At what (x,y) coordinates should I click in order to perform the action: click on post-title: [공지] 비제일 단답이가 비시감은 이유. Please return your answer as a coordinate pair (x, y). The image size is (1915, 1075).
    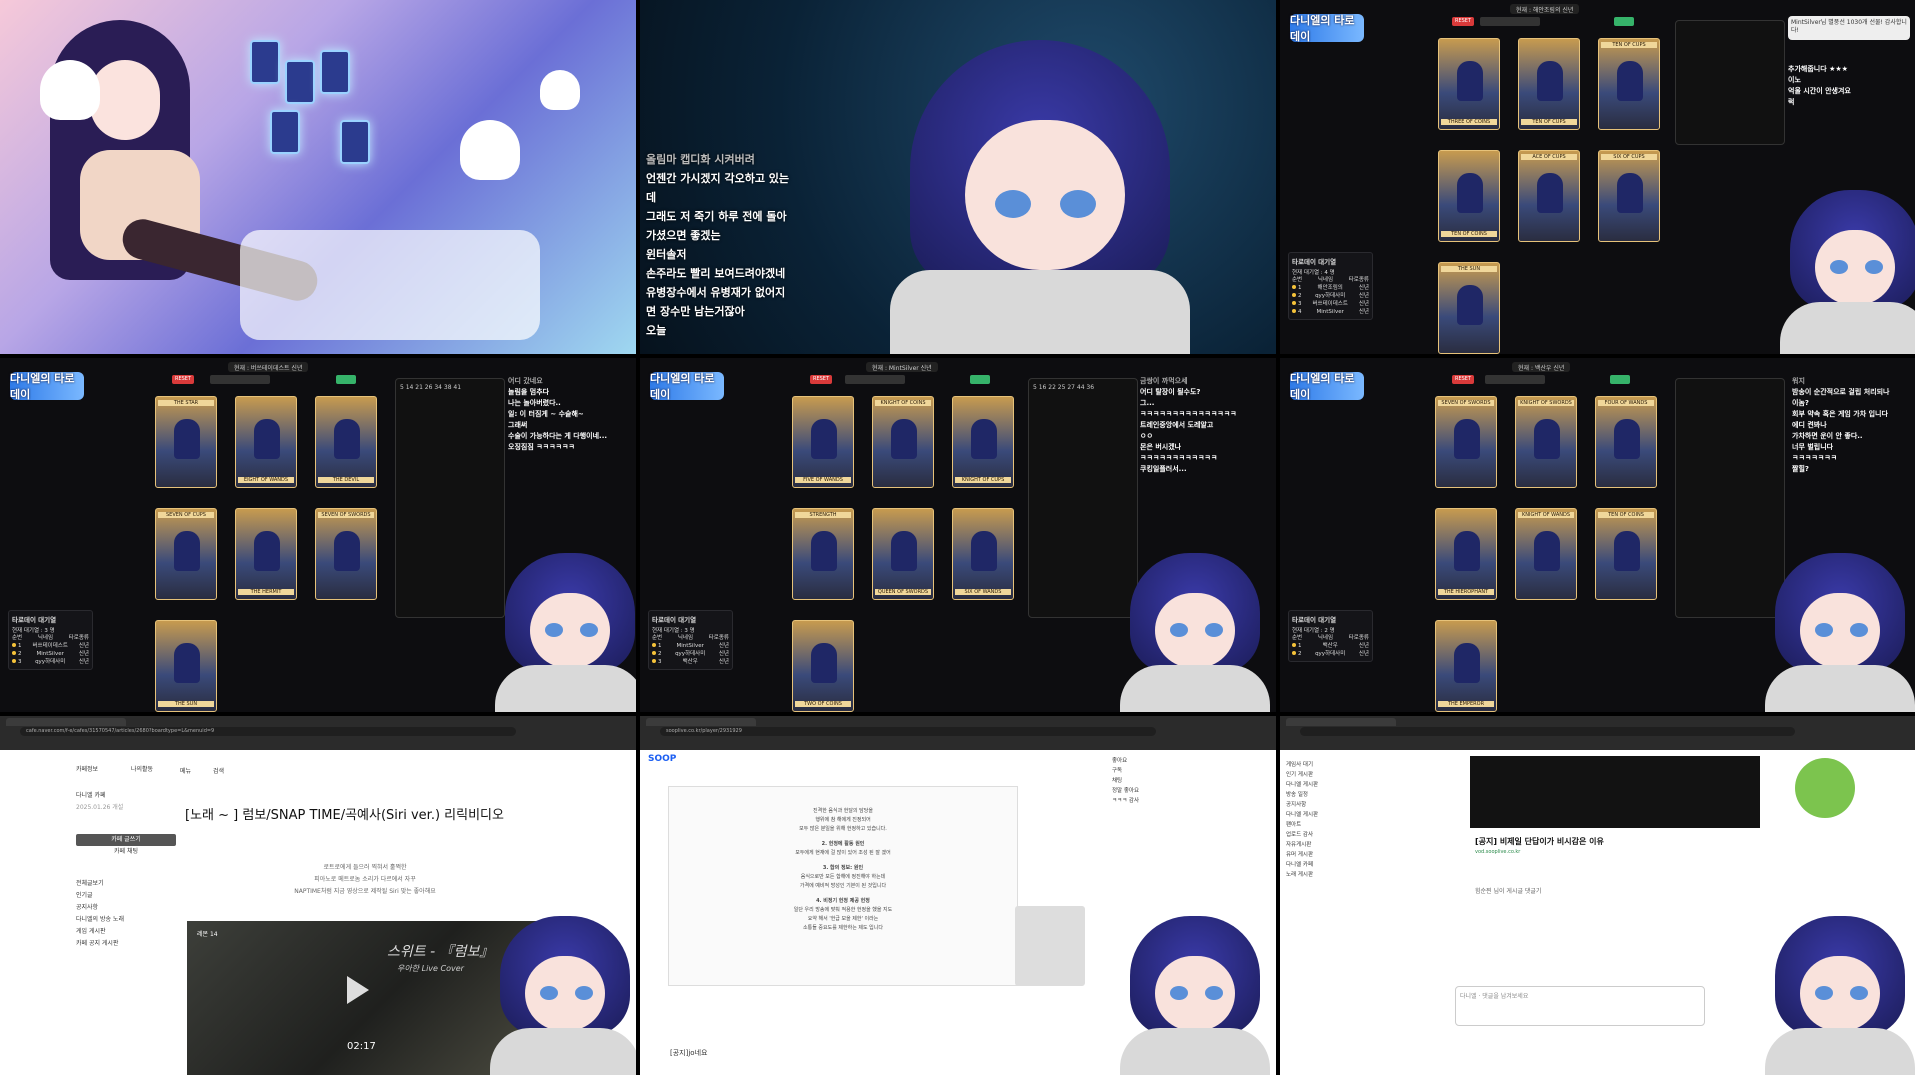
    Looking at the image, I should click on (1539, 841).